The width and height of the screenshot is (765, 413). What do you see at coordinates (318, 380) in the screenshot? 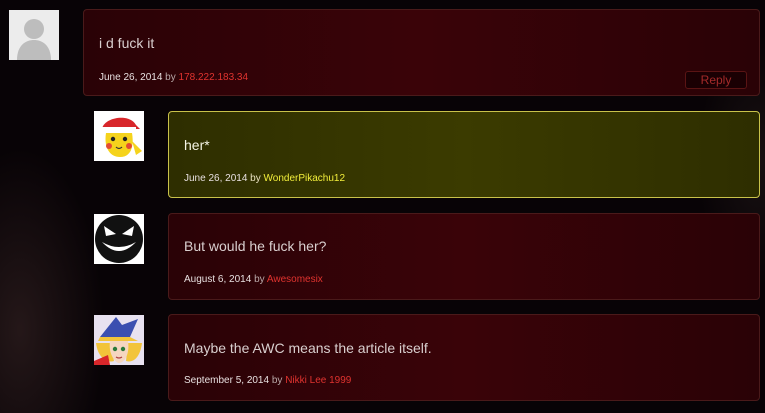
I see `comment-author-link: Nikki Lee 1999` at bounding box center [318, 380].